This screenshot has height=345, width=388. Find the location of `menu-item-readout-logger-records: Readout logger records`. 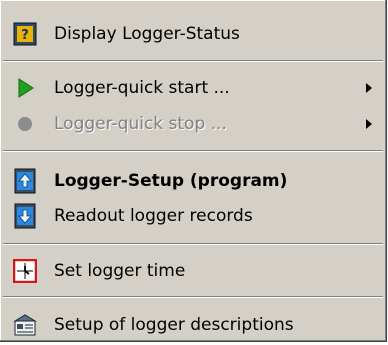

menu-item-readout-logger-records: Readout logger records is located at coordinates (193, 216).